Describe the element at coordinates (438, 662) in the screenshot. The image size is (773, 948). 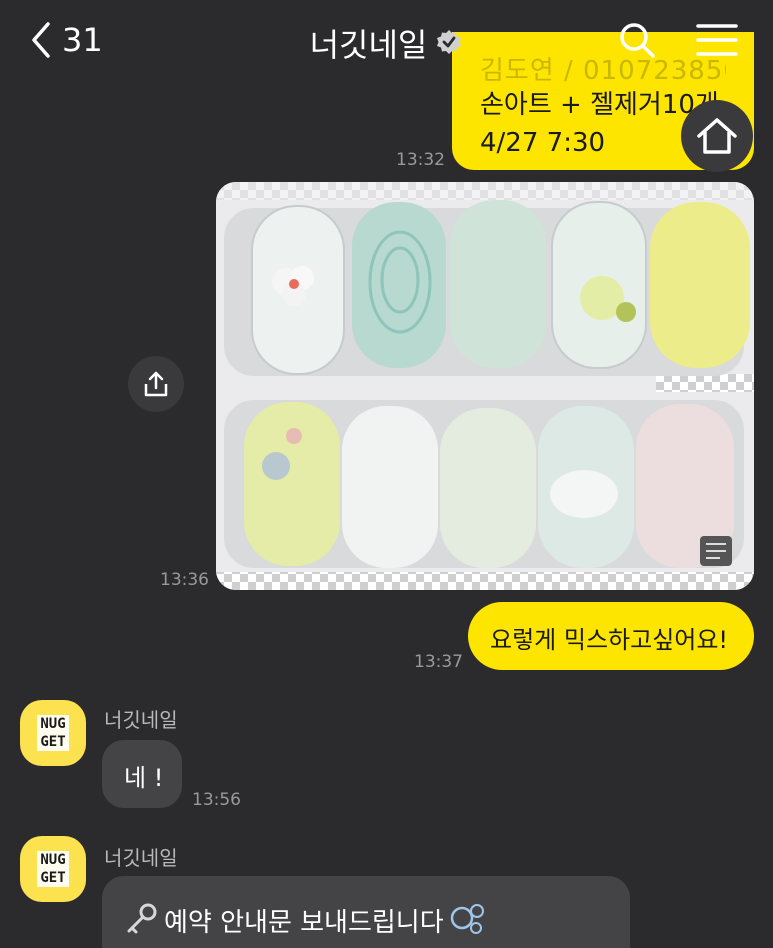
I see `message-time: 13:37` at that location.